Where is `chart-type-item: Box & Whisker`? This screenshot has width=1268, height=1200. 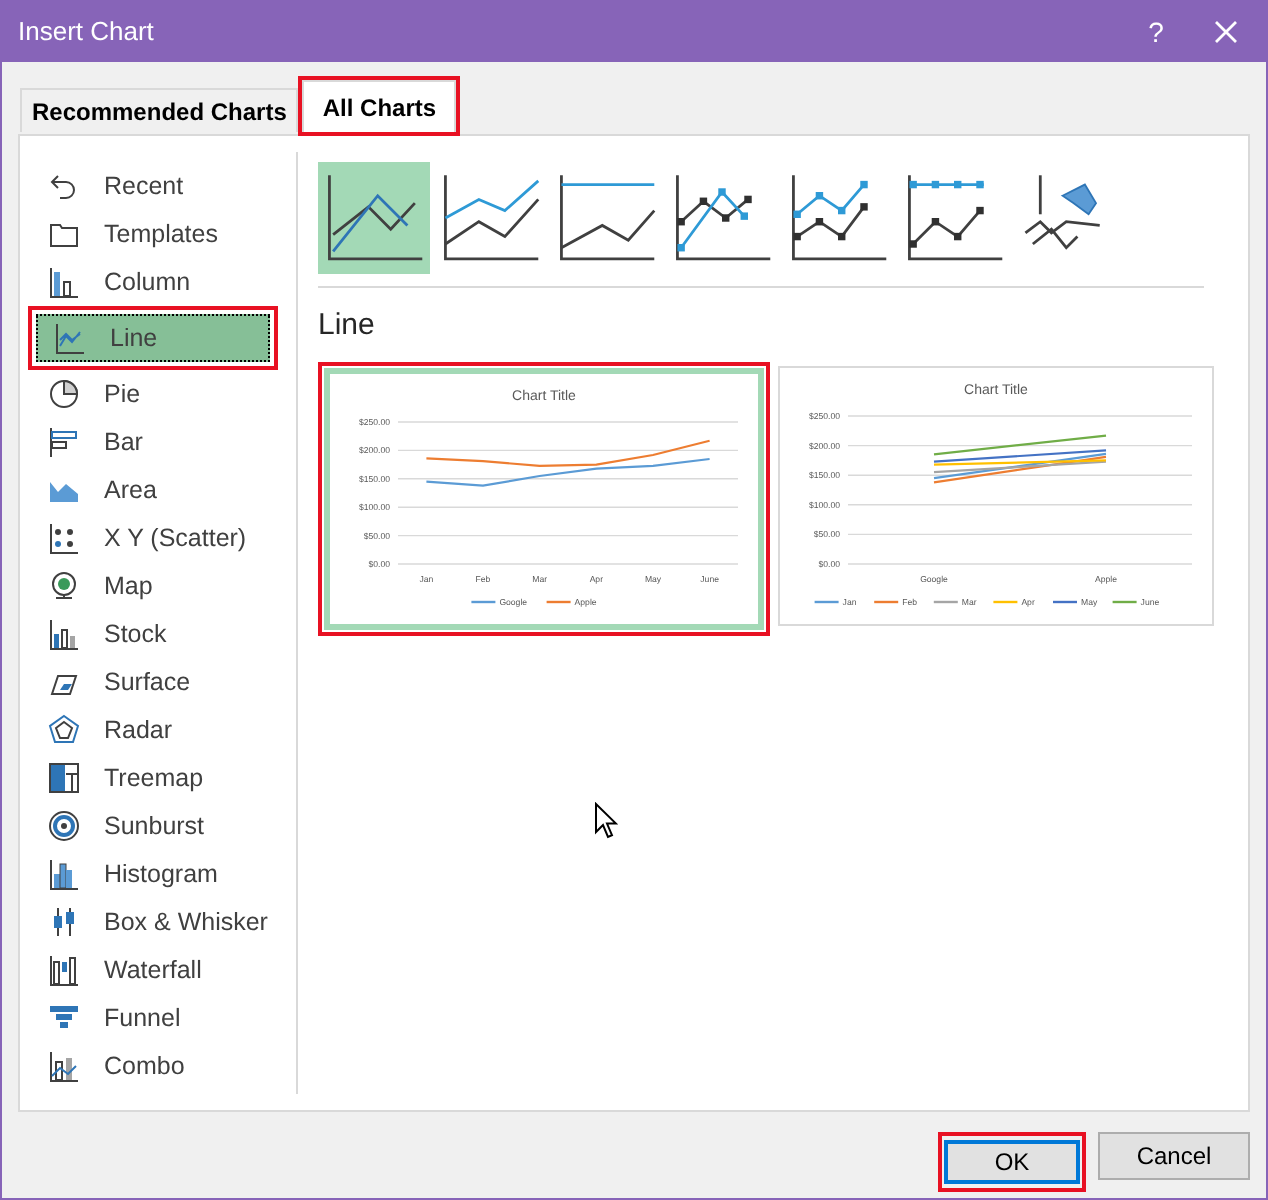
chart-type-item: Box & Whisker is located at coordinates (157, 922).